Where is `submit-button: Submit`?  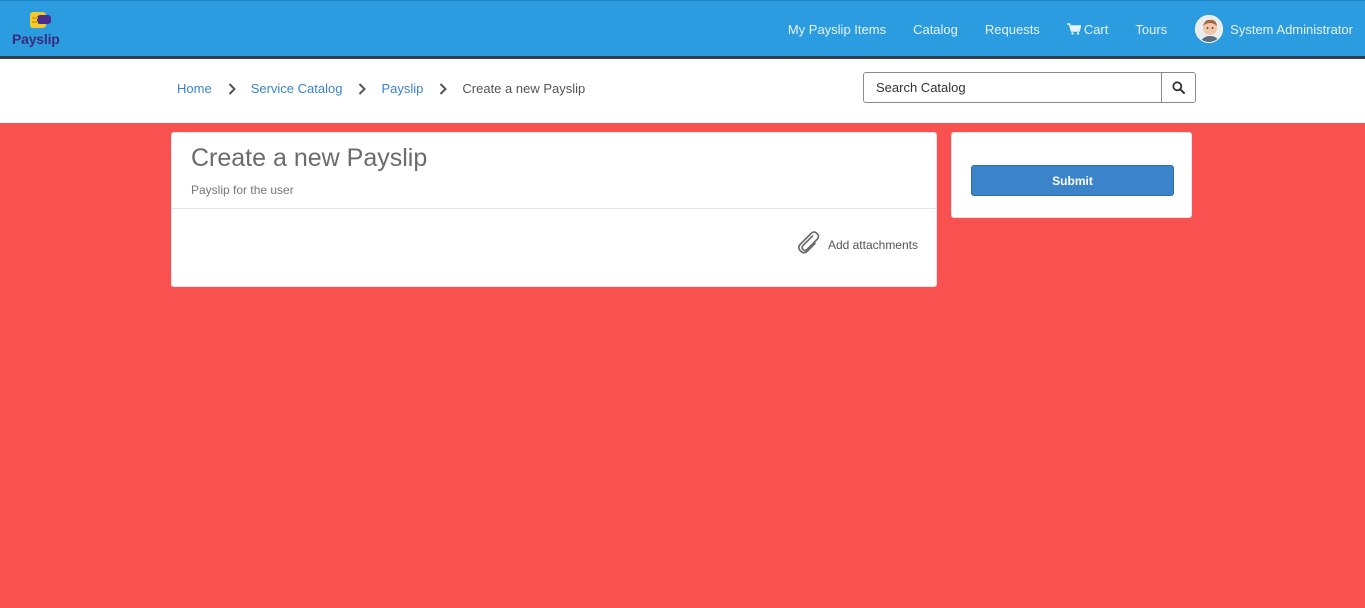 submit-button: Submit is located at coordinates (1072, 180).